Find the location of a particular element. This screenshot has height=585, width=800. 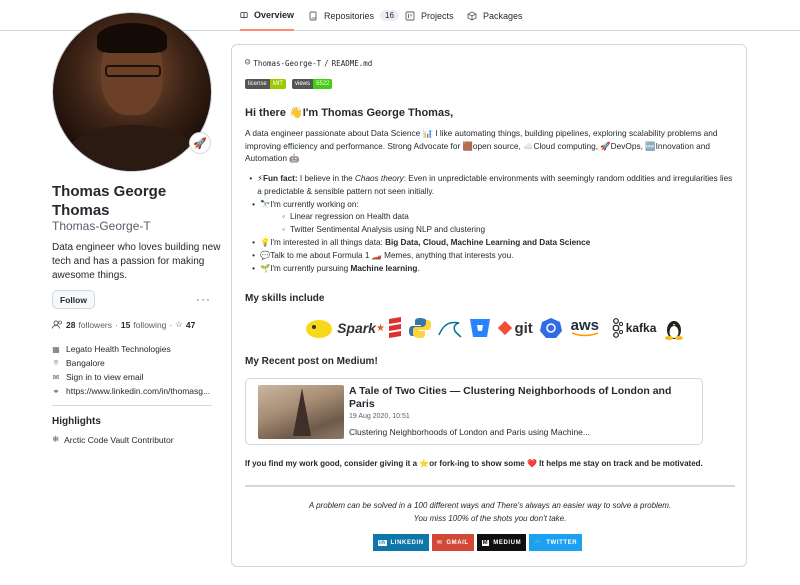

tab-packages: Packages is located at coordinates (495, 15).